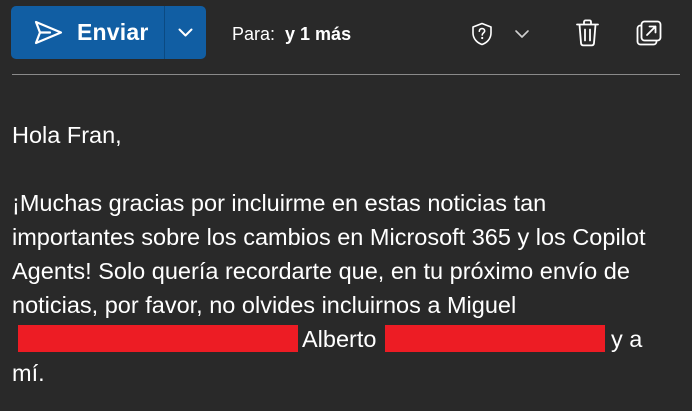 The width and height of the screenshot is (692, 411). Describe the element at coordinates (346, 74) in the screenshot. I see `header-divider` at that location.